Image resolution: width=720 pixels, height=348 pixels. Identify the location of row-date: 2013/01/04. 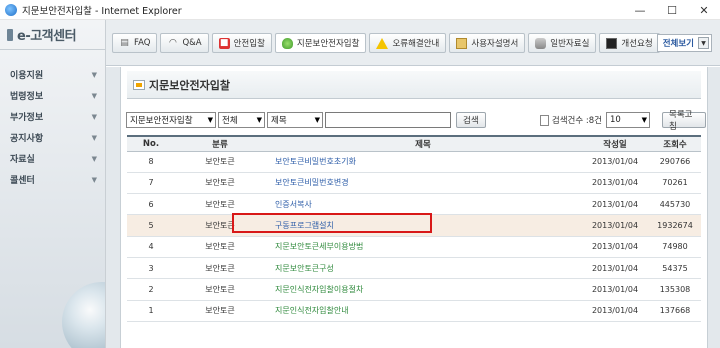
(615, 268).